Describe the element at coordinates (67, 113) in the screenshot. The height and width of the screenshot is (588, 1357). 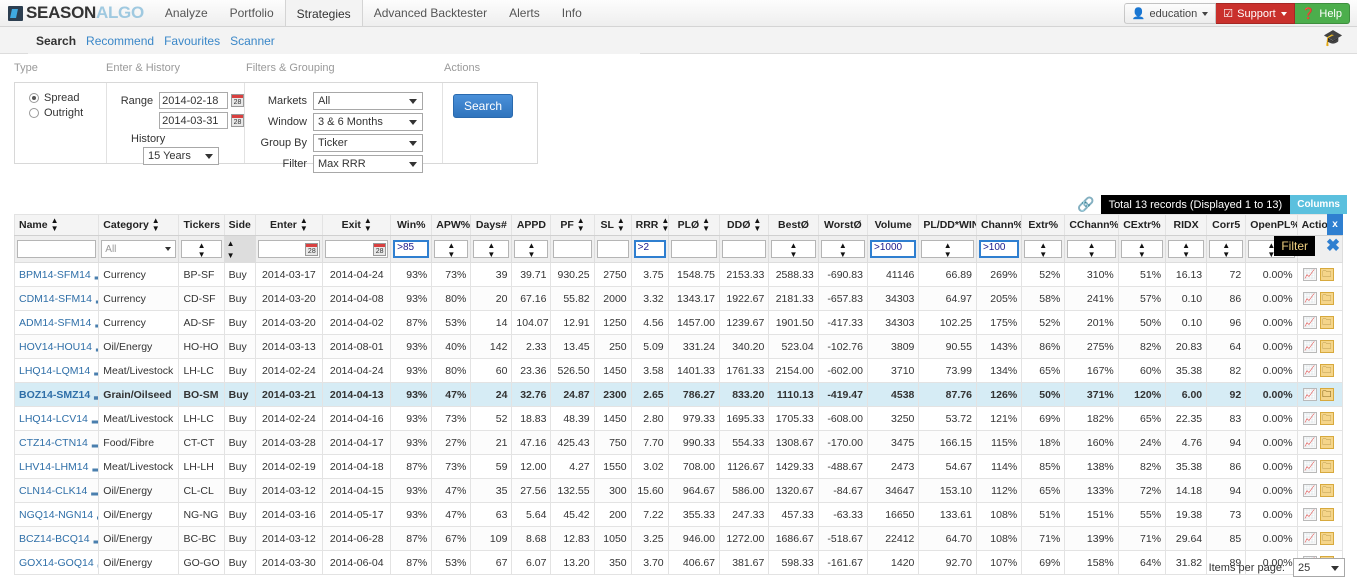
I see `radio-outright: Outright` at that location.